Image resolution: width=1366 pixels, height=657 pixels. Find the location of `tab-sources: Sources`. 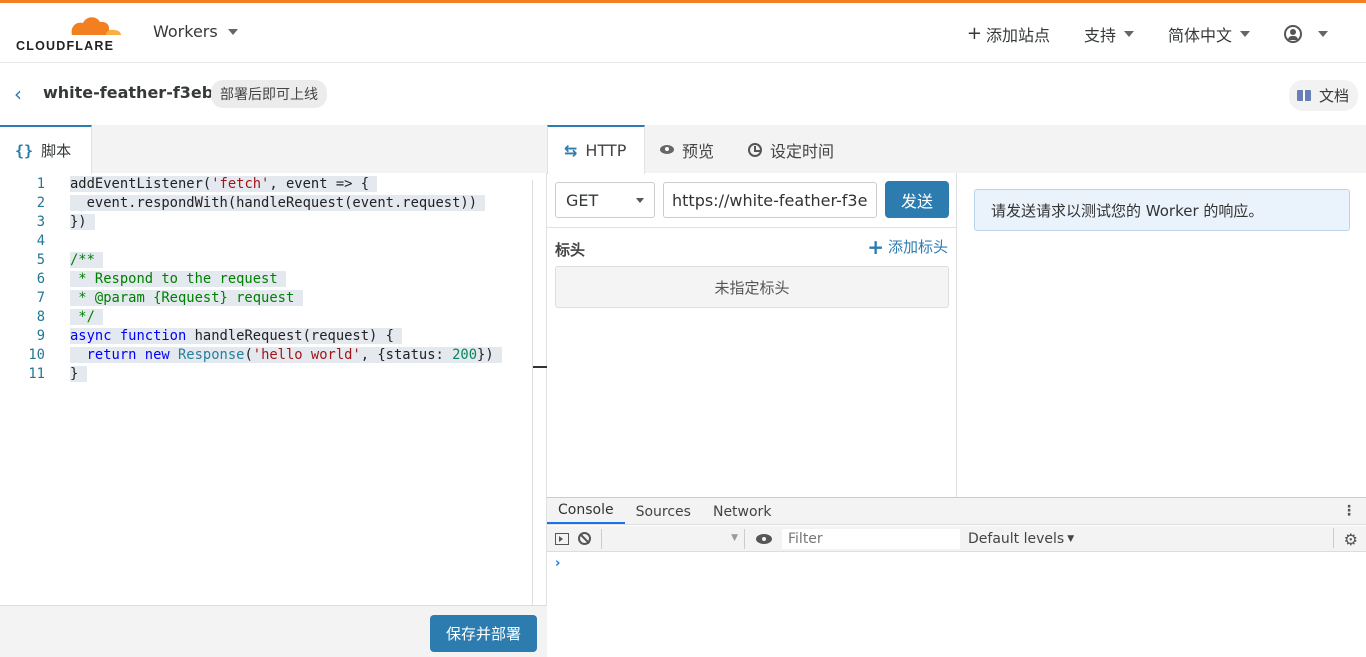

tab-sources: Sources is located at coordinates (663, 510).